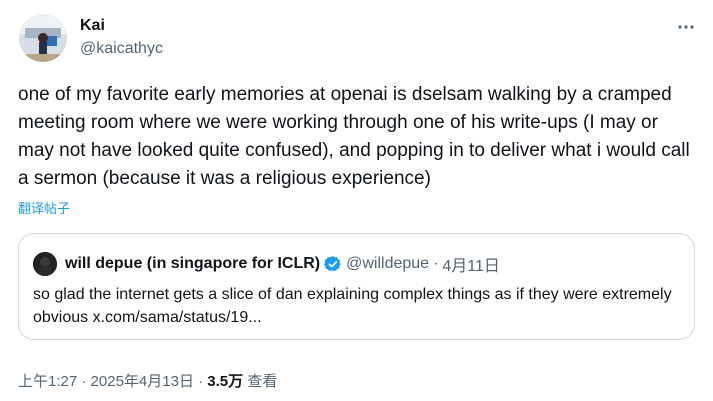 The height and width of the screenshot is (401, 713). Describe the element at coordinates (192, 264) in the screenshot. I see `quote-author-name: will depue (in singapore for ICLR)` at that location.